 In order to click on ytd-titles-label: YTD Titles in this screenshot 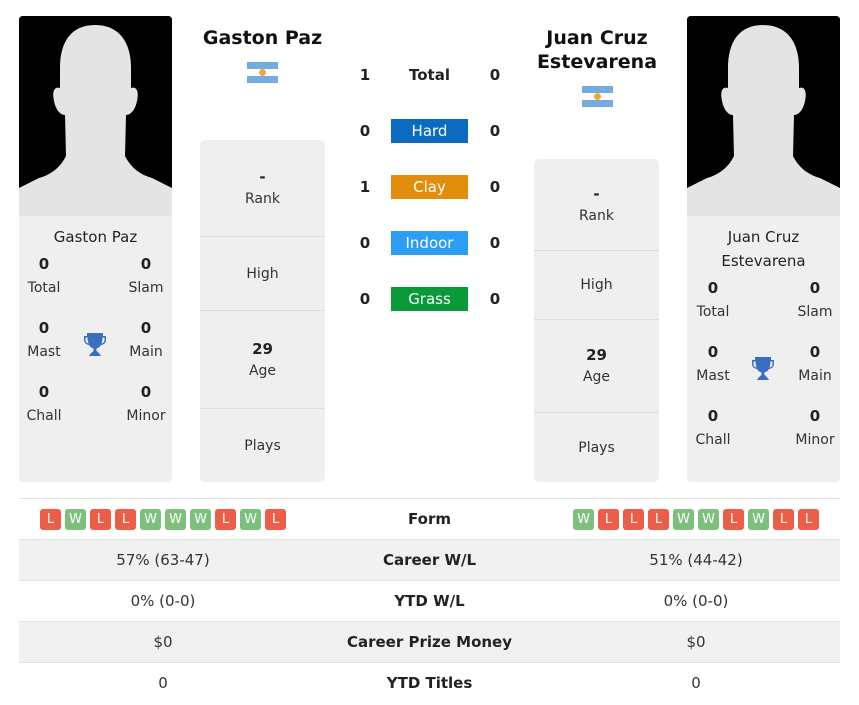, I will do `click(429, 683)`.